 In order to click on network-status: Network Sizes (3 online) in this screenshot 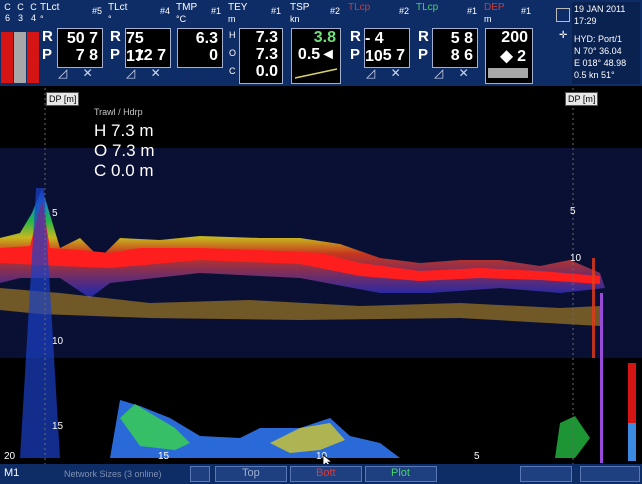, I will do `click(113, 474)`.